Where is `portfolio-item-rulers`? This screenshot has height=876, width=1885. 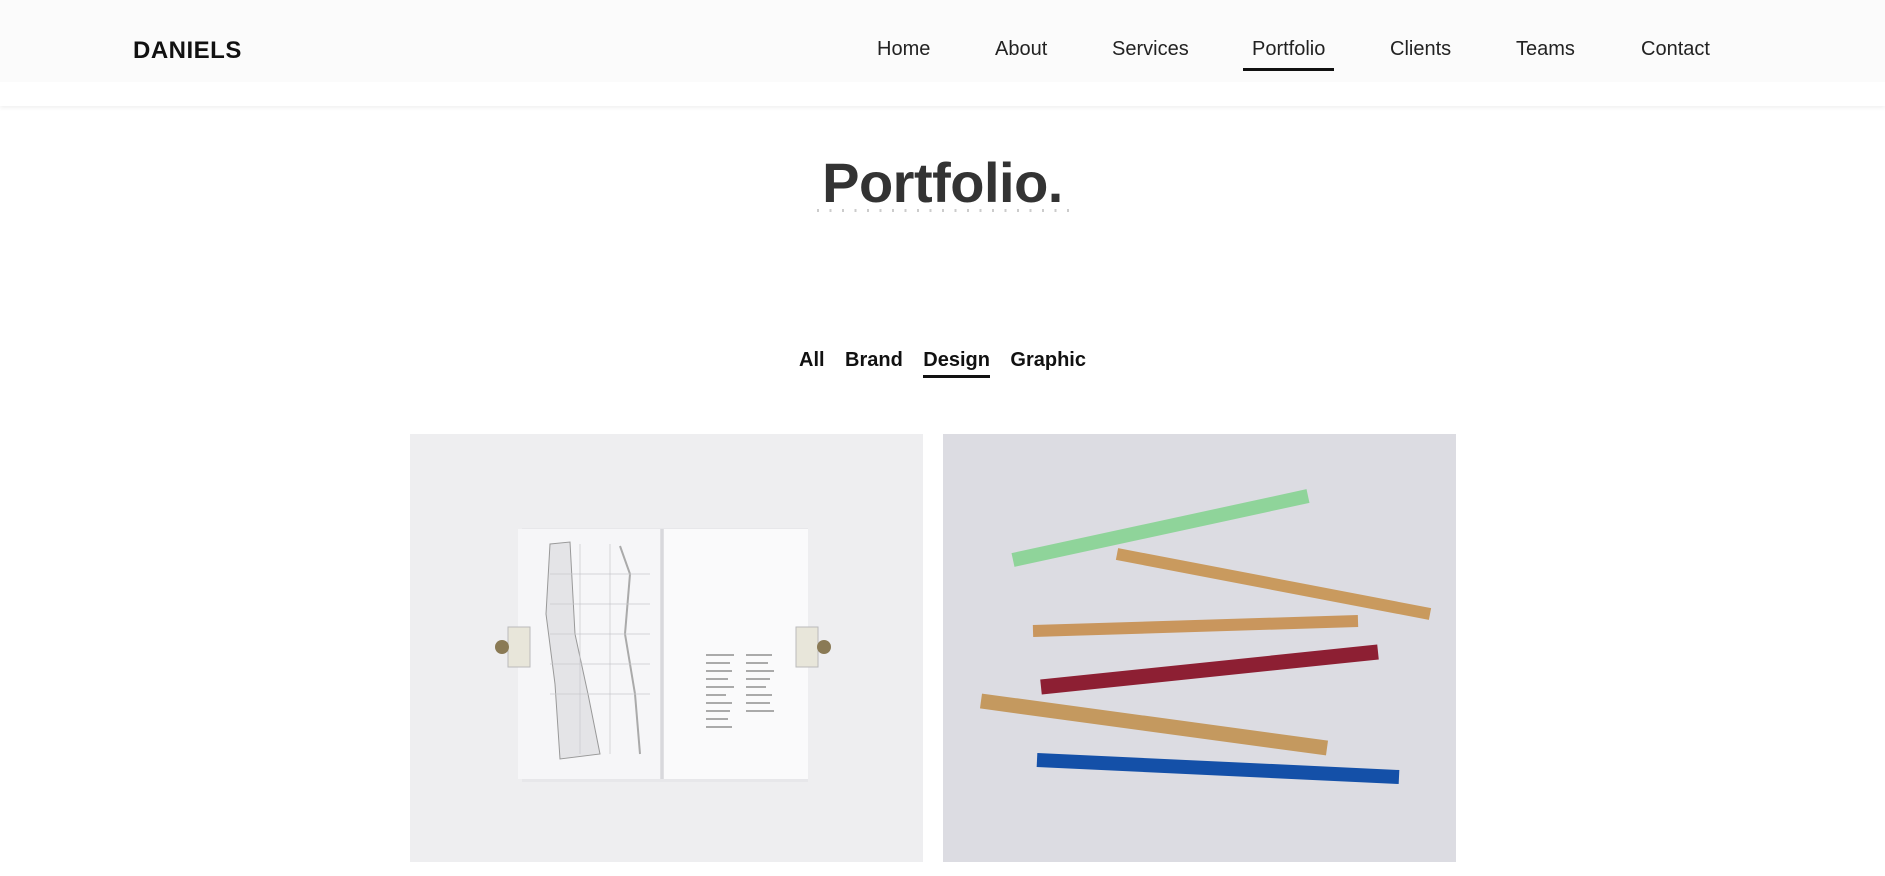 portfolio-item-rulers is located at coordinates (1199, 648).